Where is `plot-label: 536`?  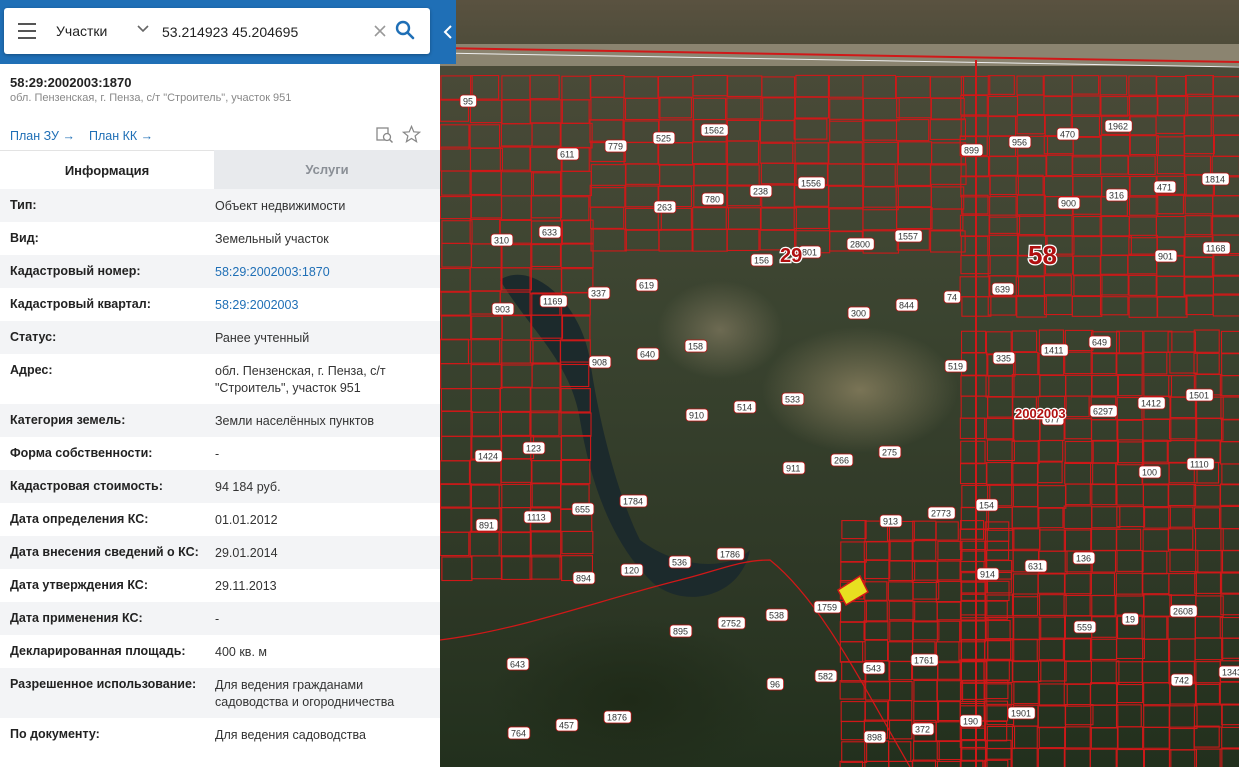 plot-label: 536 is located at coordinates (680, 562).